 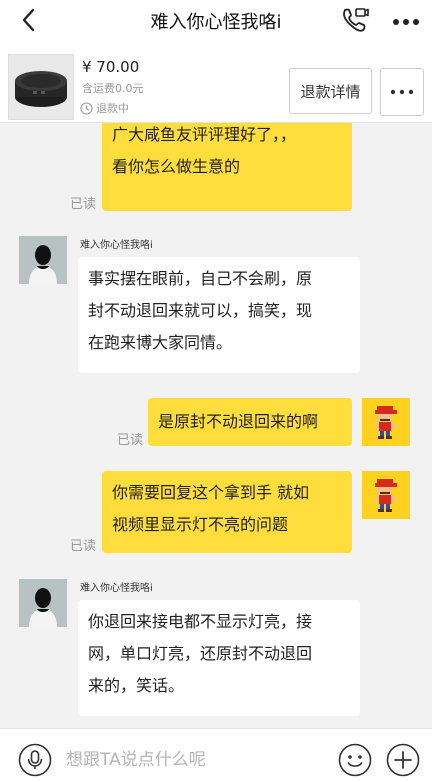 What do you see at coordinates (112, 108) in the screenshot?
I see `refund-status-label: 退款中` at bounding box center [112, 108].